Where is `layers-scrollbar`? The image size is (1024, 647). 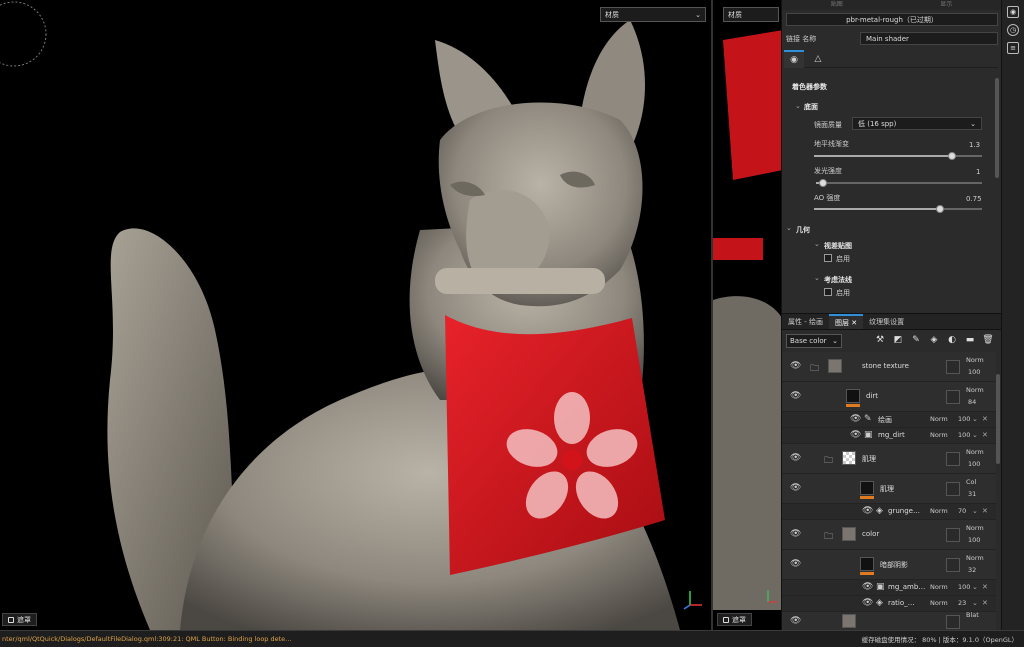
layers-scrollbar is located at coordinates (998, 419).